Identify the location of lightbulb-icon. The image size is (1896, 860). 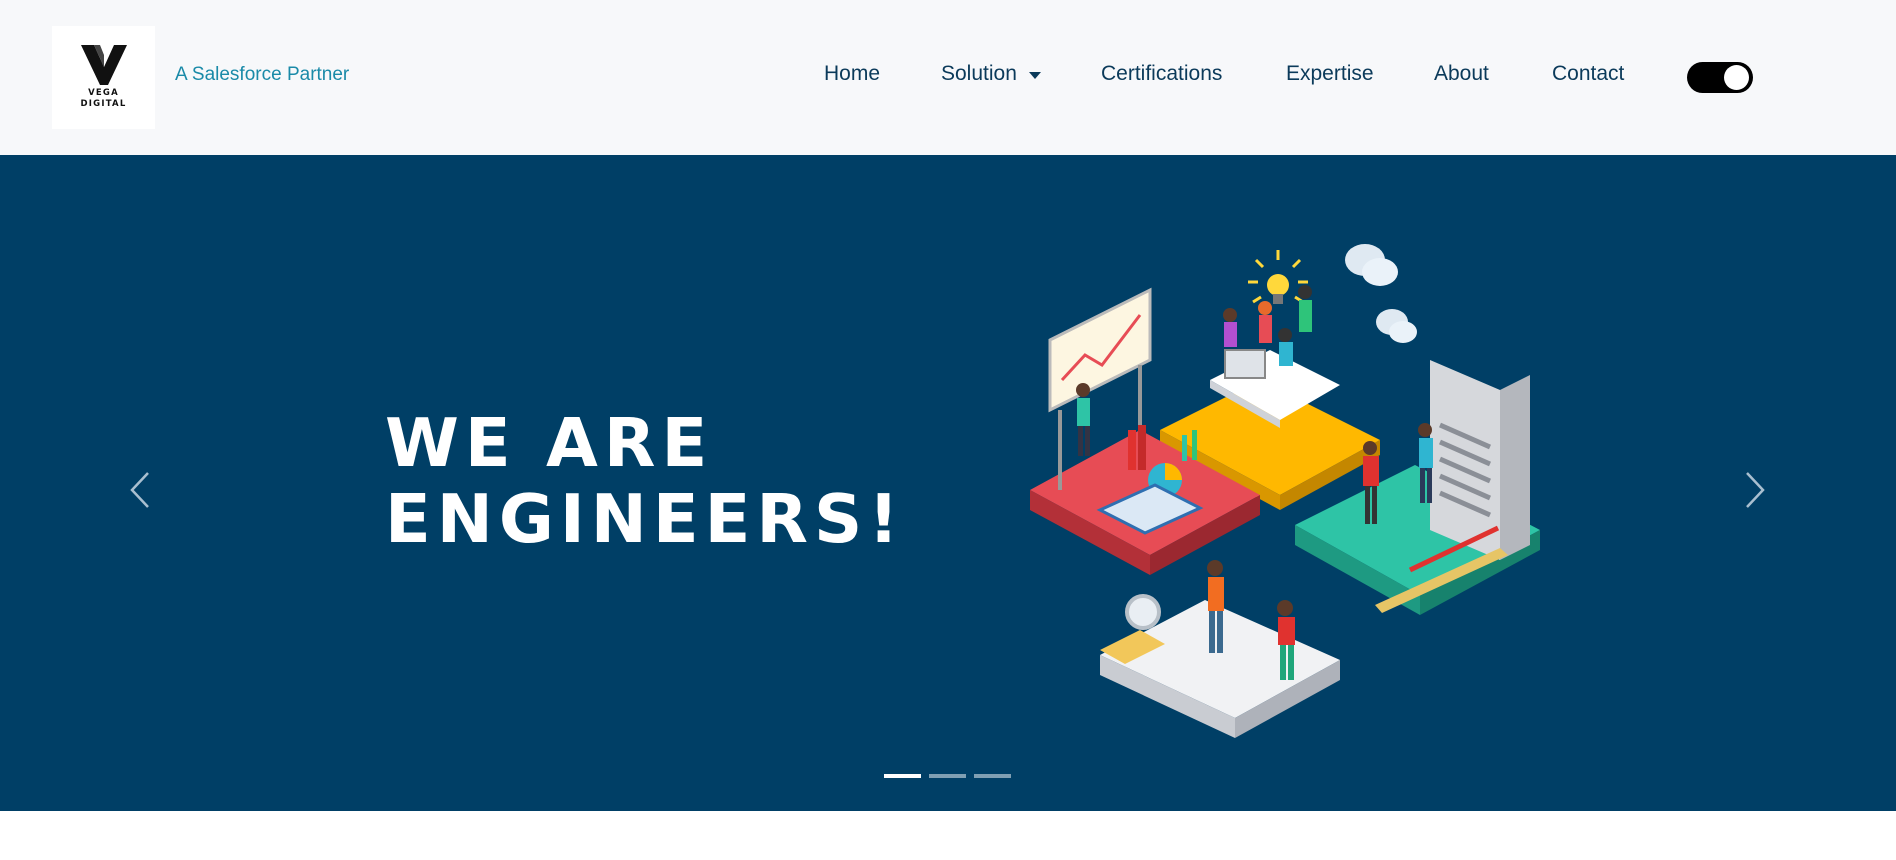
(1278, 277).